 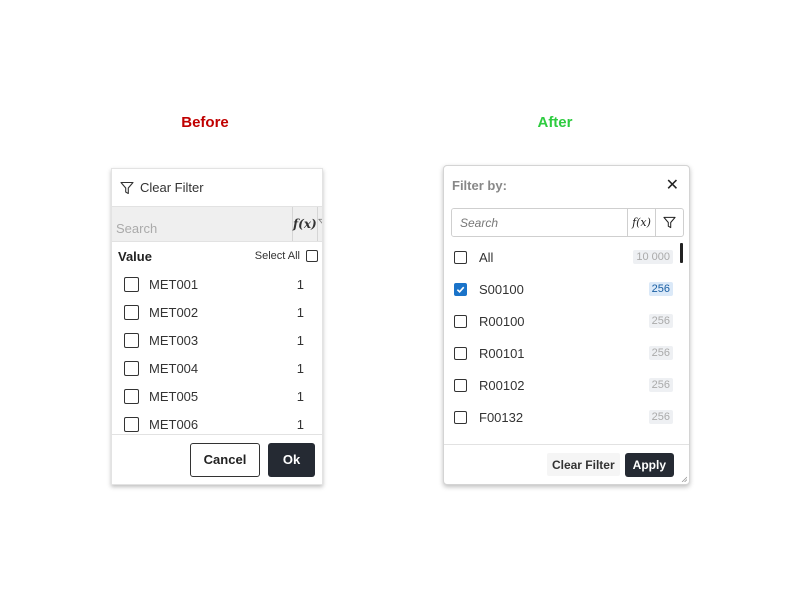 What do you see at coordinates (583, 464) in the screenshot?
I see `clear-filter-button: Clear Filter` at bounding box center [583, 464].